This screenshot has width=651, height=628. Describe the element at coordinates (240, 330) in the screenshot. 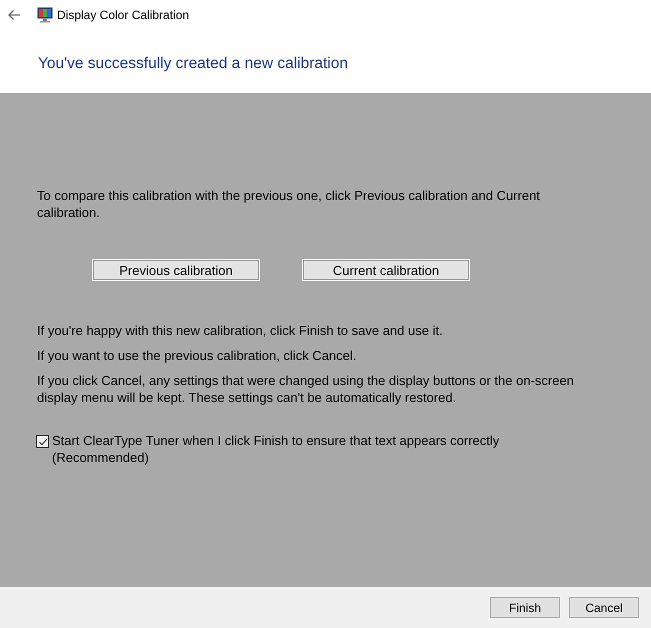

I see `info-text: If you're happy with this new calibration, click Finish to save and use it.` at that location.